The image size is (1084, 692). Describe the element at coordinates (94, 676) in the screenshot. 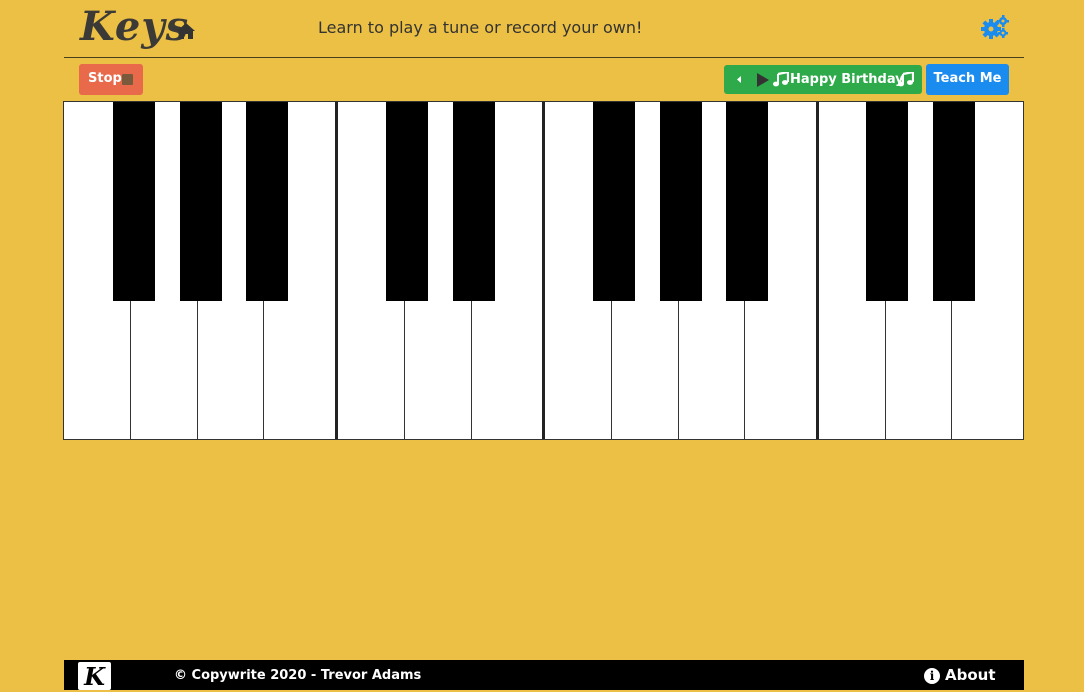

I see `footer-logo: K` at that location.